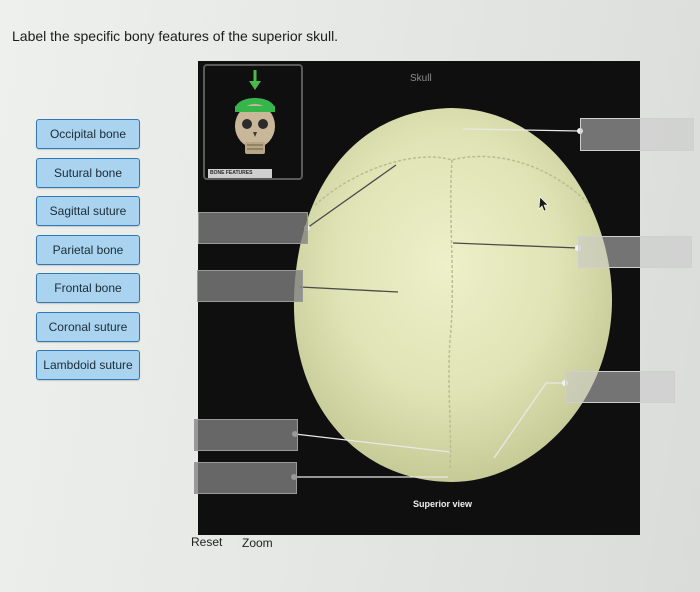 The image size is (700, 592). What do you see at coordinates (255, 112) in the screenshot?
I see `skull-thumbnail-icon` at bounding box center [255, 112].